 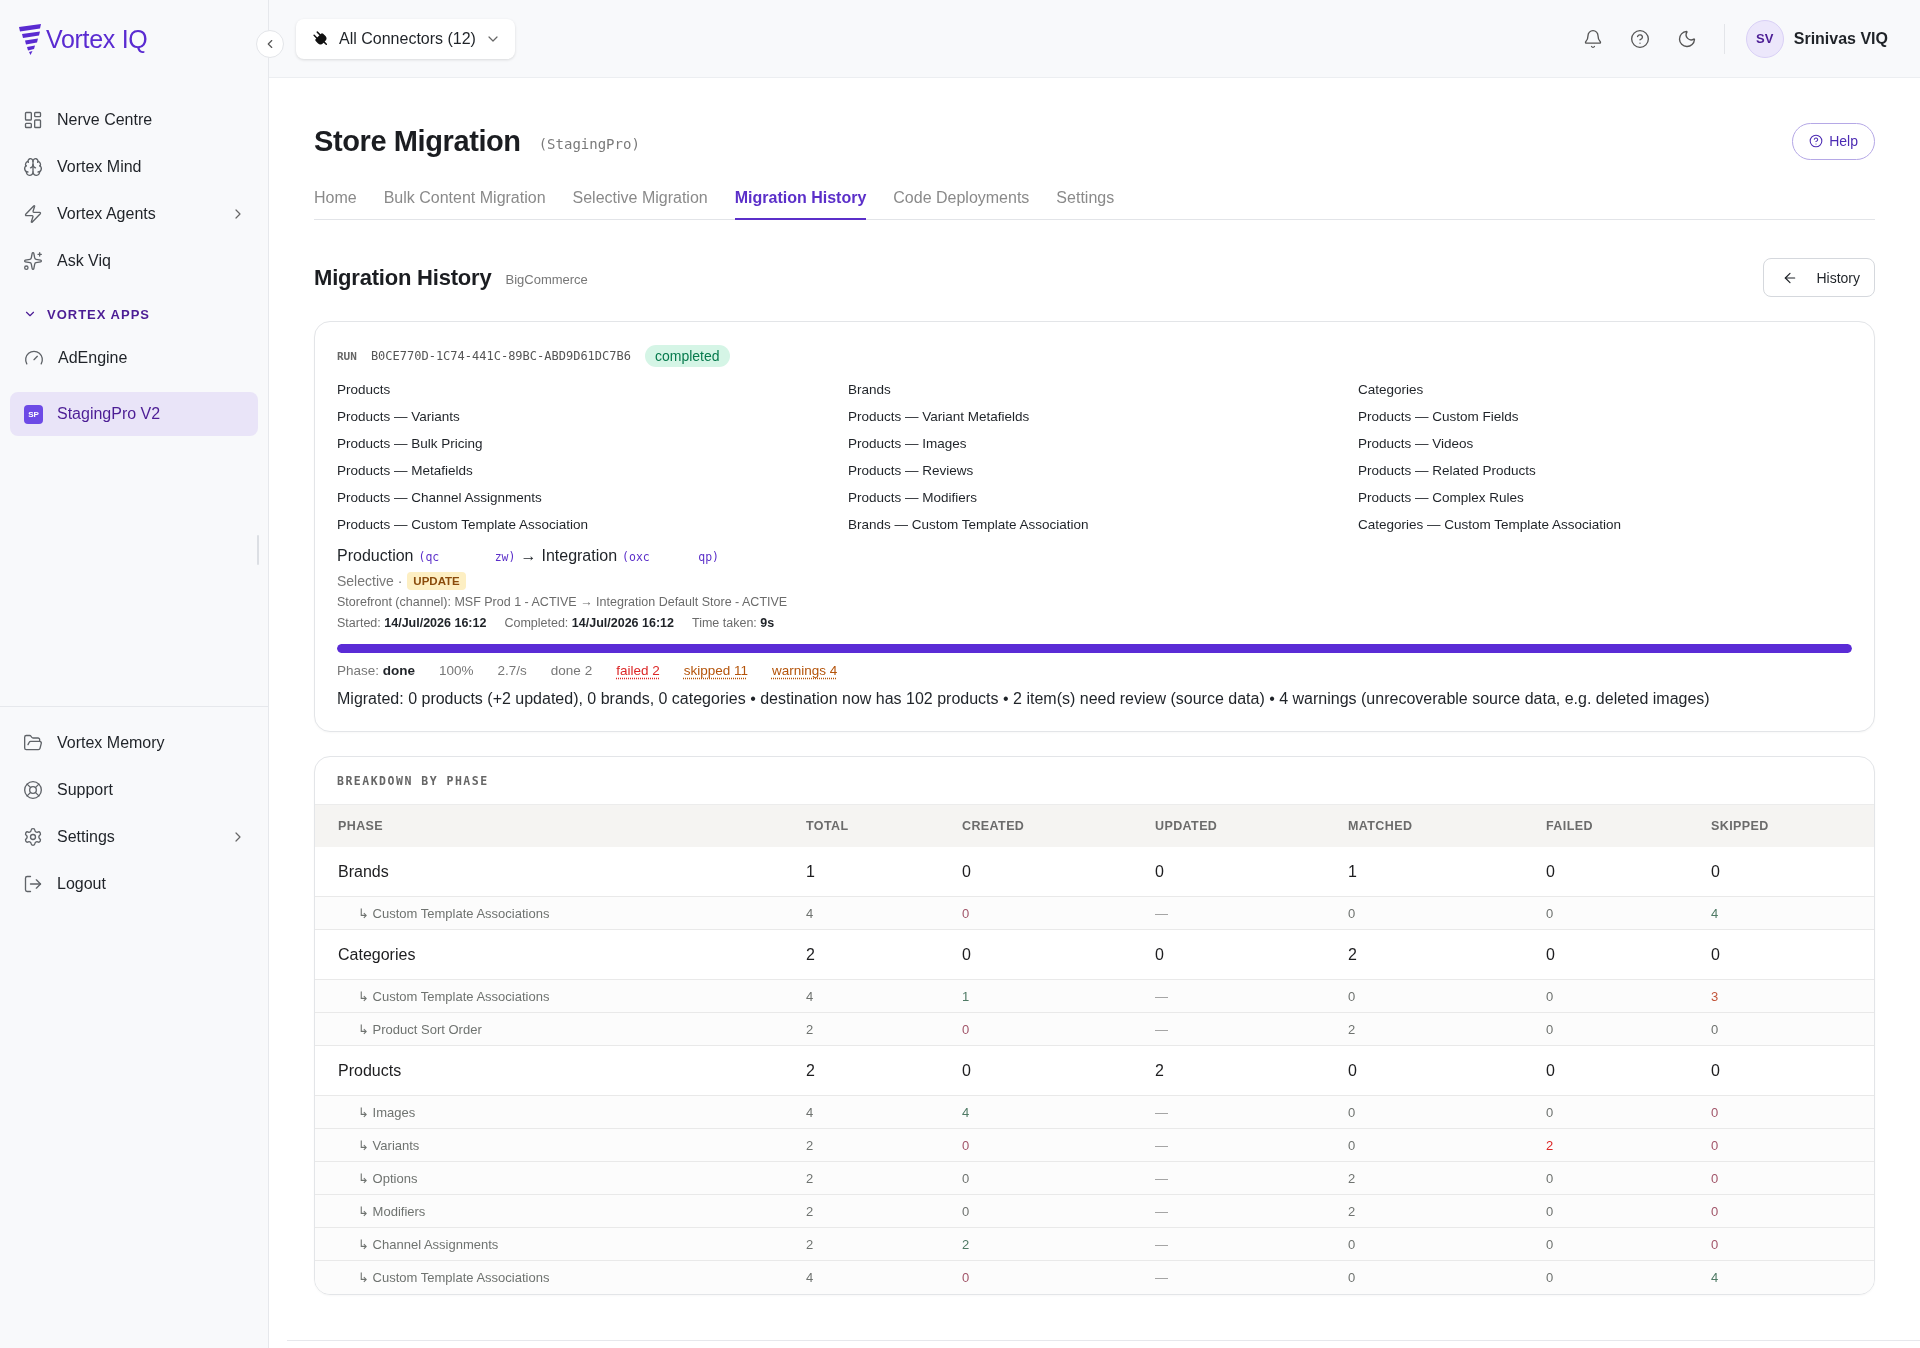 I want to click on tab: Selective Migration, so click(x=640, y=199).